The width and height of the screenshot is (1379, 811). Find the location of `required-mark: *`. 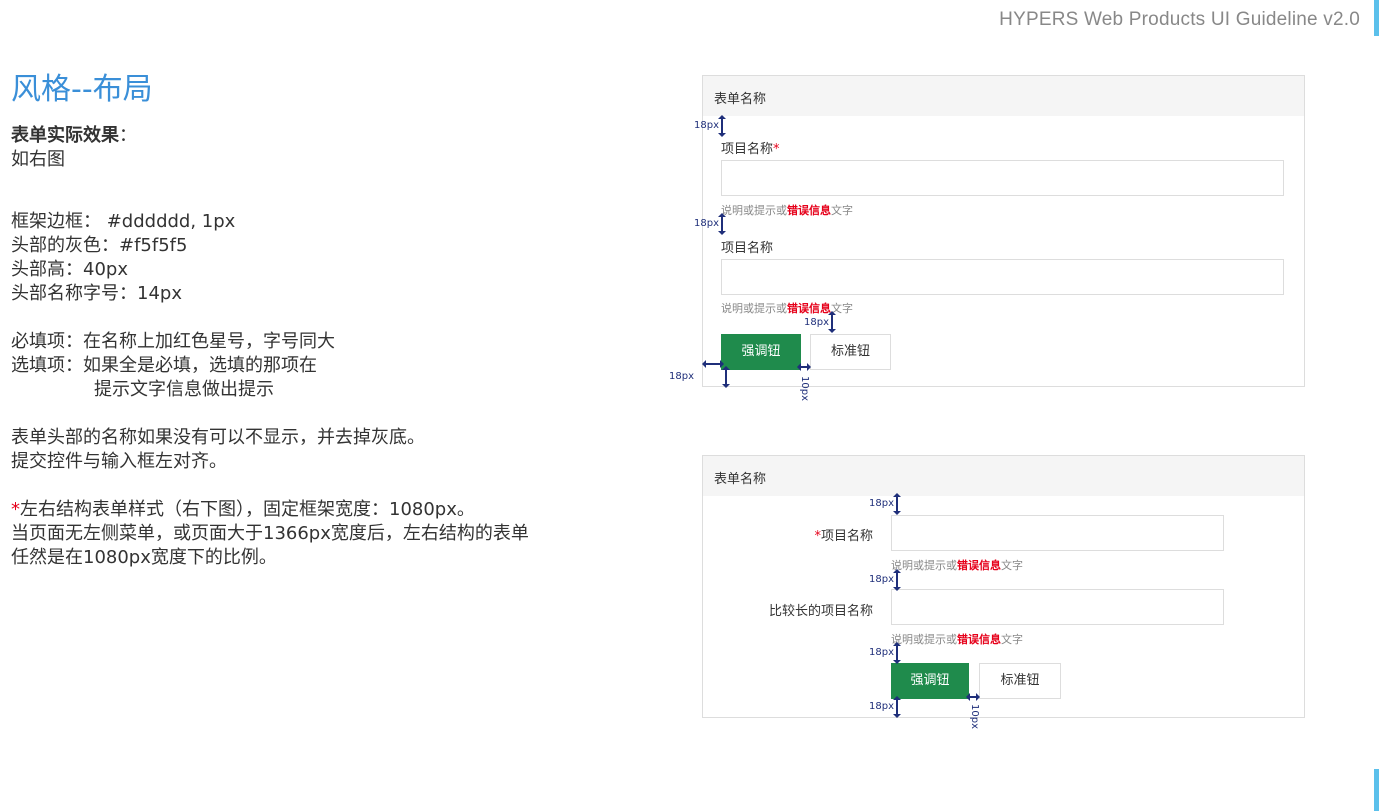

required-mark: * is located at coordinates (776, 149).